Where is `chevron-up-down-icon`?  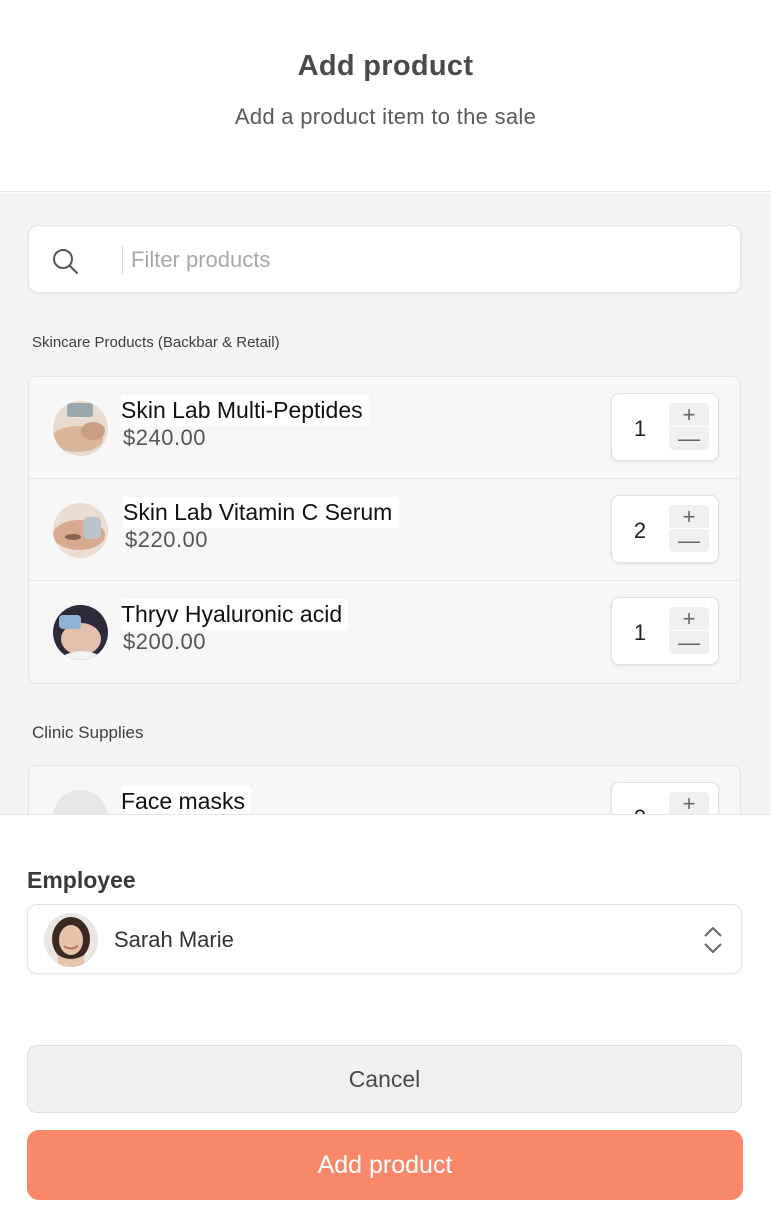 chevron-up-down-icon is located at coordinates (713, 940).